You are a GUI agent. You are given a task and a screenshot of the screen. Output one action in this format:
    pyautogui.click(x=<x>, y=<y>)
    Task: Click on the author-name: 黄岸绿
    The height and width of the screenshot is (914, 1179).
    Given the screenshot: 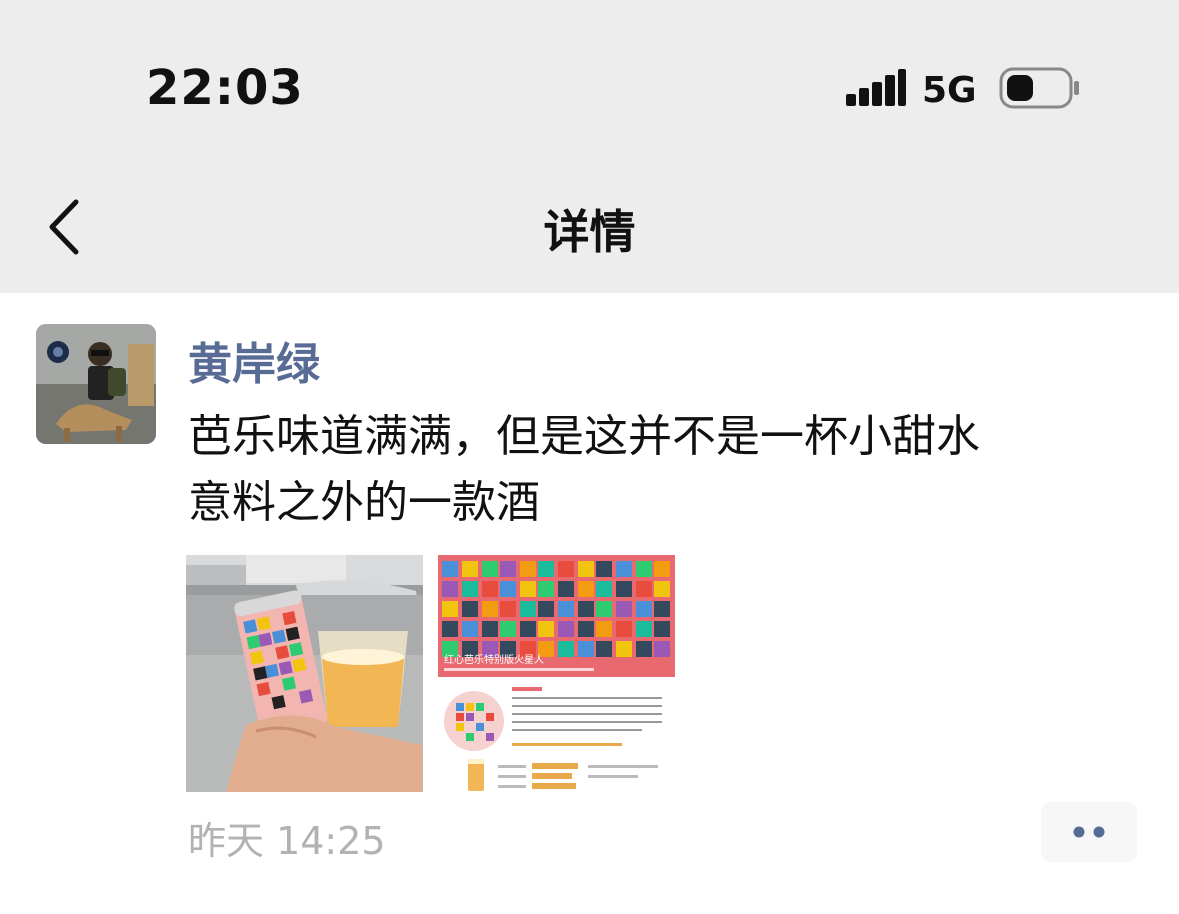 What is the action you would take?
    pyautogui.click(x=254, y=360)
    